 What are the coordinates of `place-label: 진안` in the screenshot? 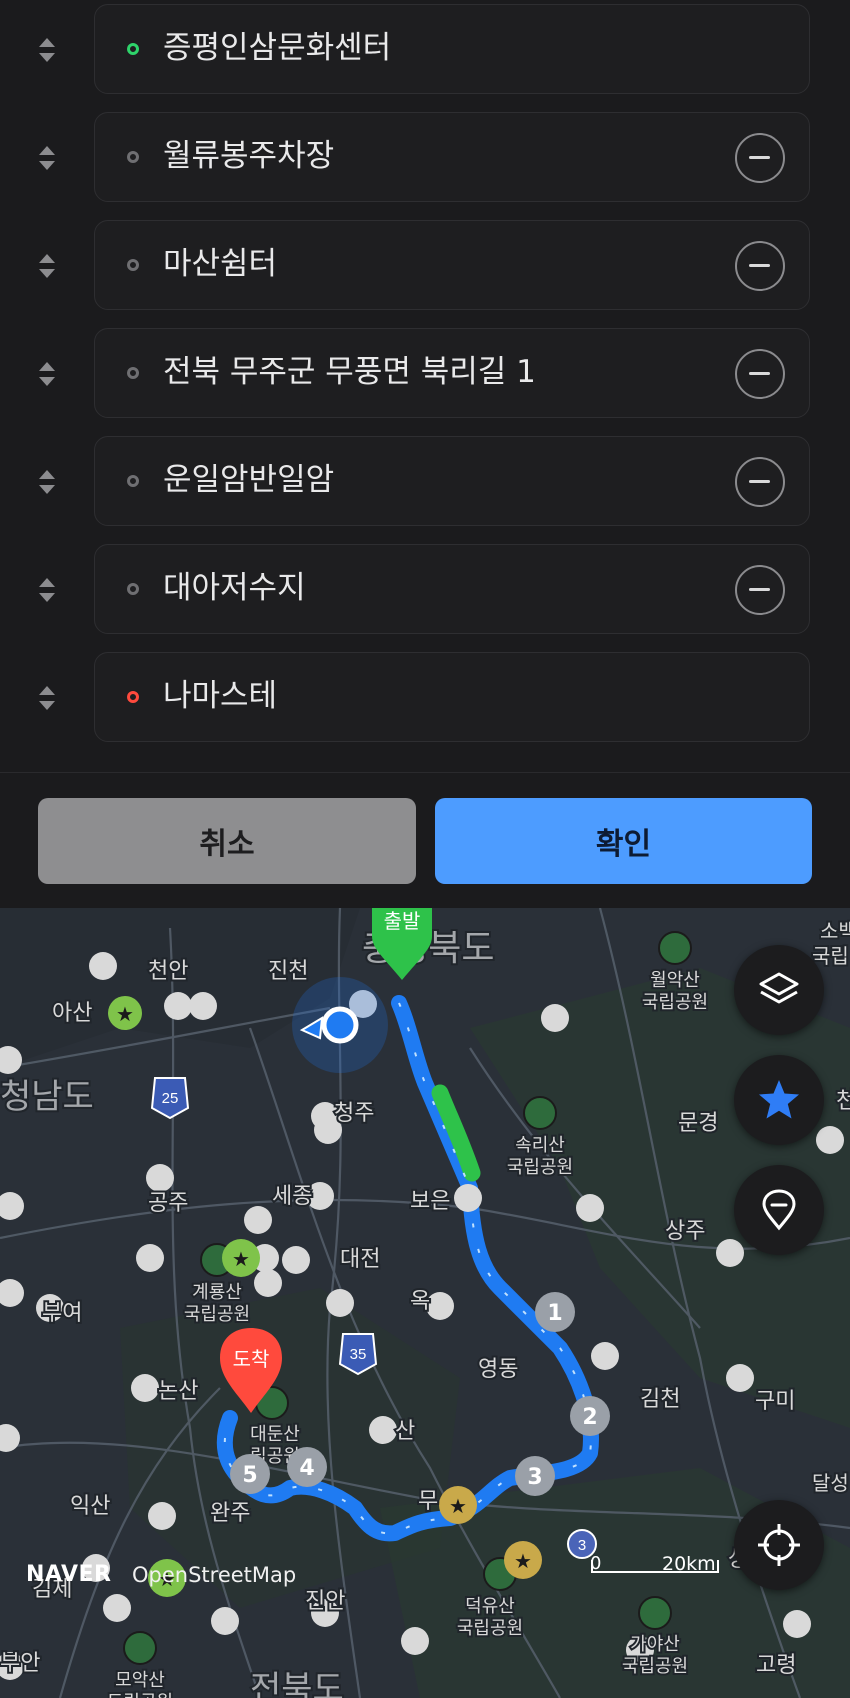 It's located at (325, 1601).